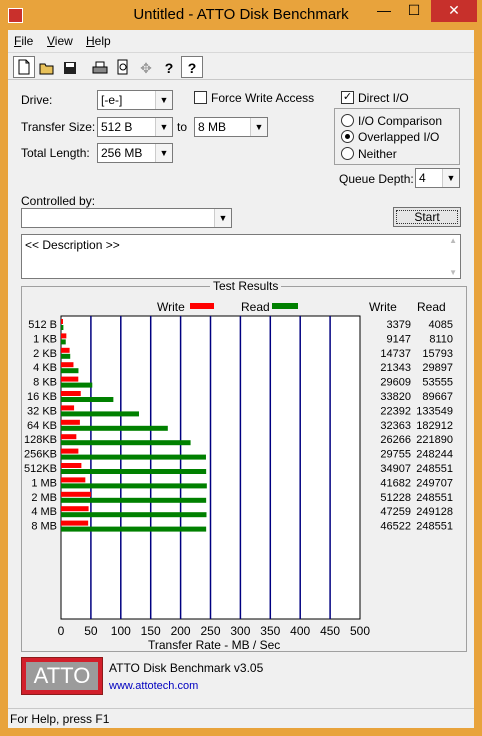 This screenshot has height=736, width=482. Describe the element at coordinates (414, 11) in the screenshot. I see `maximize-button: ☐` at that location.